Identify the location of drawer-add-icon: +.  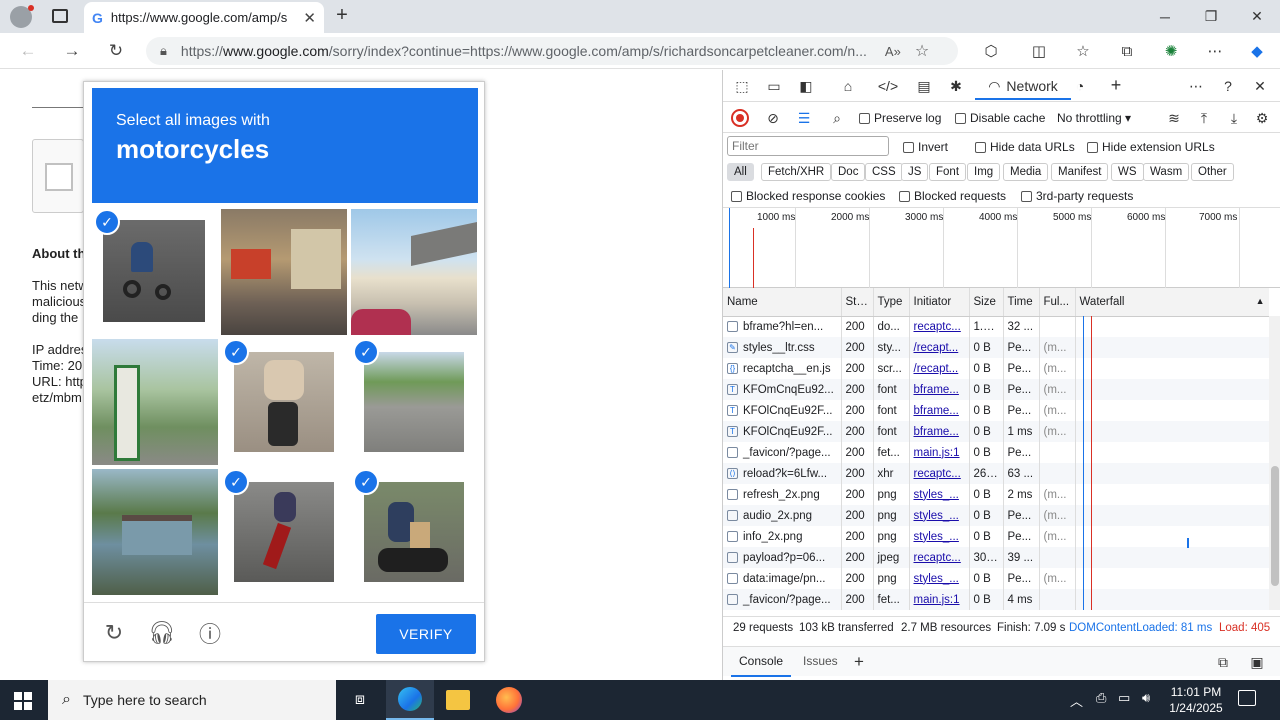
(859, 662).